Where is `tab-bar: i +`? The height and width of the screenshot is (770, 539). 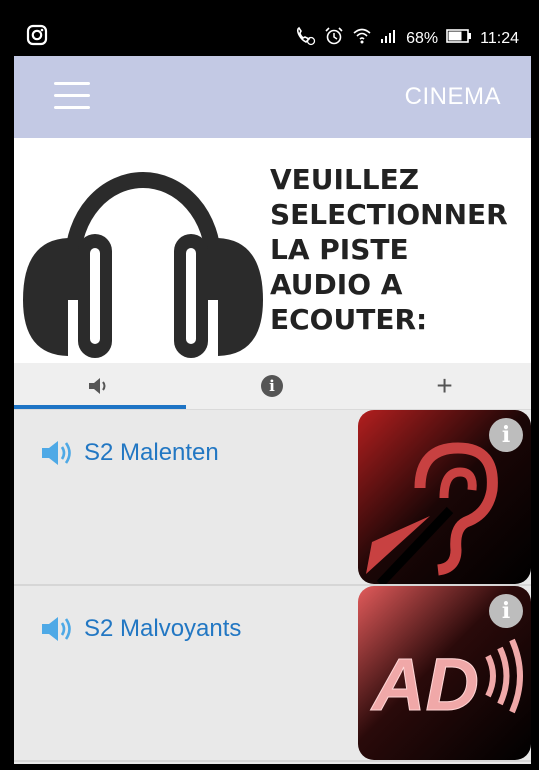 tab-bar: i + is located at coordinates (272, 386).